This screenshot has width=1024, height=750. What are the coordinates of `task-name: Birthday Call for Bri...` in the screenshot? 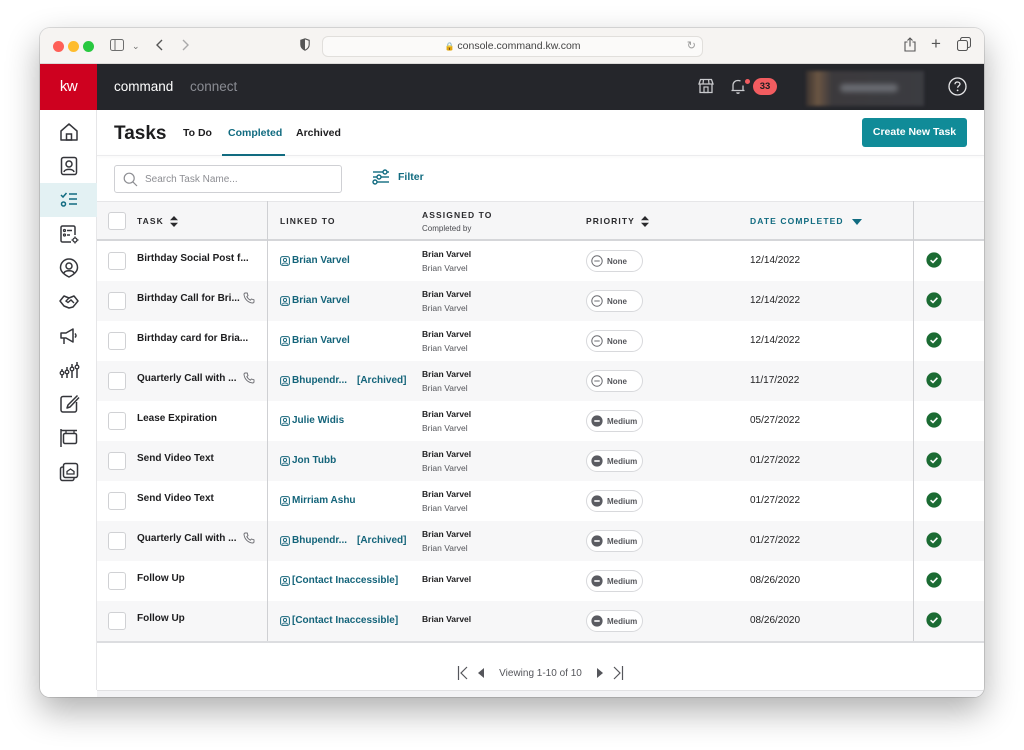 It's located at (188, 298).